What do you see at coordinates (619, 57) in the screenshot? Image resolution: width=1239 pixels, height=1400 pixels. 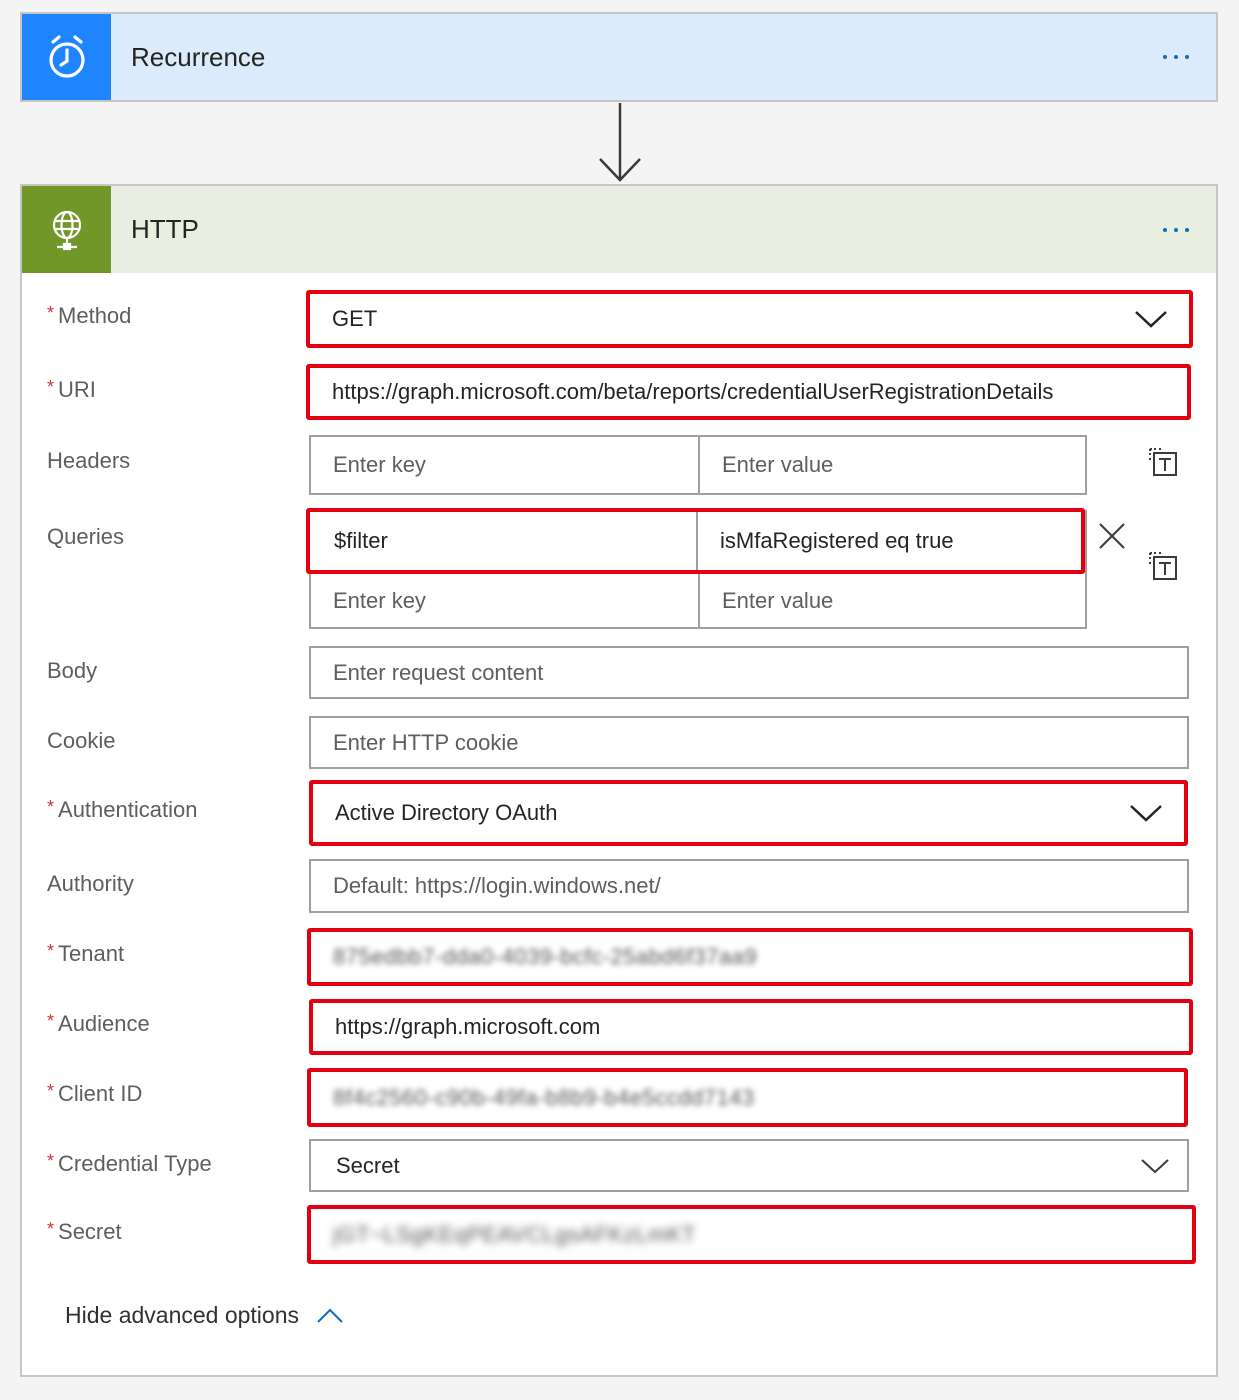 I see `recurrence-card-header: Recurrence` at bounding box center [619, 57].